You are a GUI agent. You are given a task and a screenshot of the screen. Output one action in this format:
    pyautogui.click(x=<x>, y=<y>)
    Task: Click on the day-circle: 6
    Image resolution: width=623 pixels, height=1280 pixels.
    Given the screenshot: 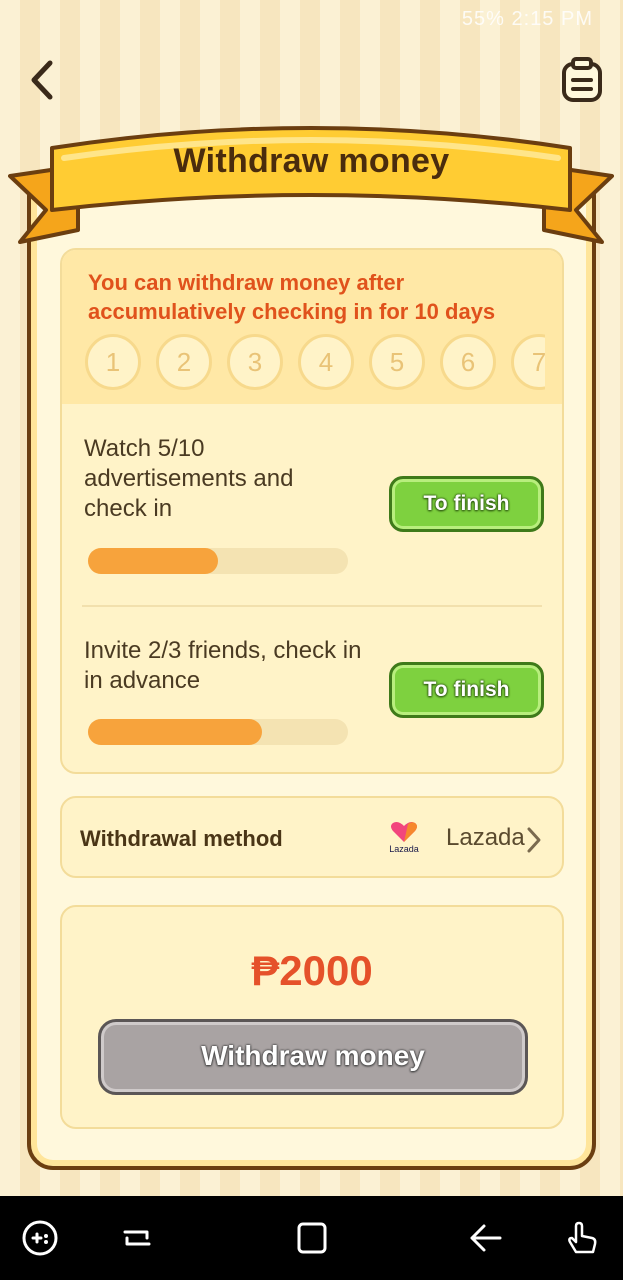 What is the action you would take?
    pyautogui.click(x=468, y=362)
    